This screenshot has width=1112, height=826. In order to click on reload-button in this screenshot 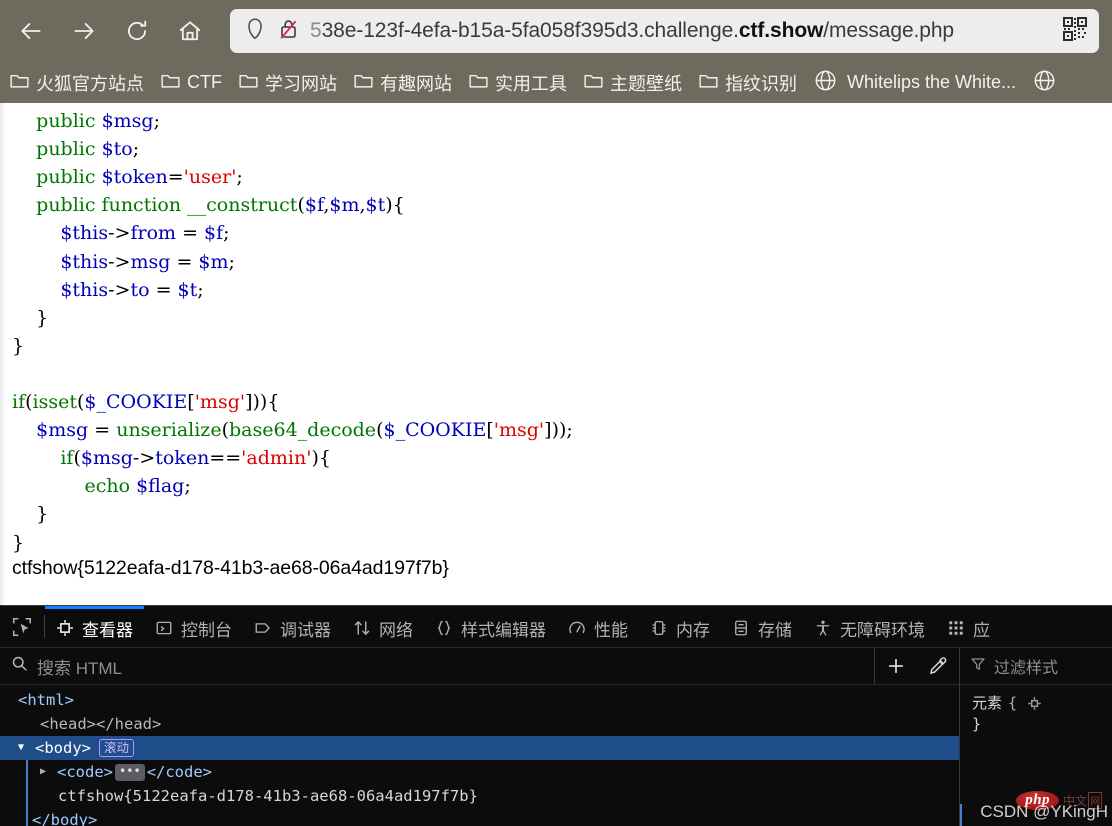, I will do `click(137, 31)`.